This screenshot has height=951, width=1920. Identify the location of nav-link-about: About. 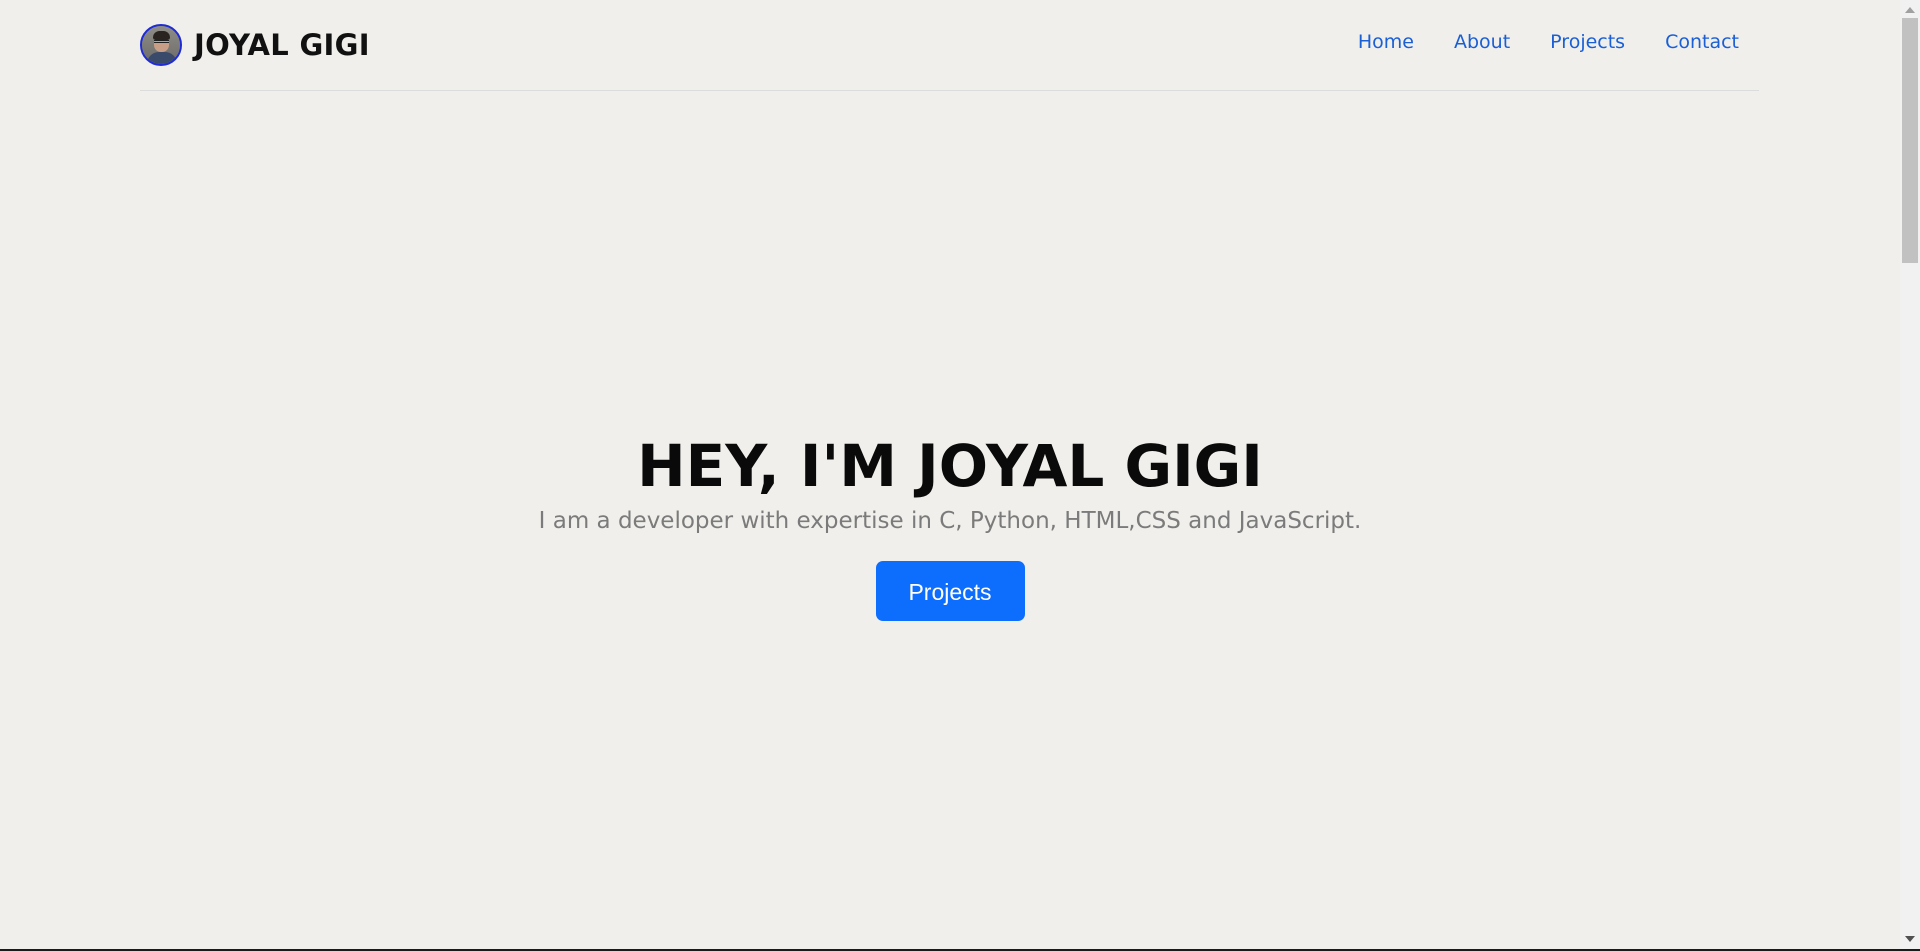
(1482, 42).